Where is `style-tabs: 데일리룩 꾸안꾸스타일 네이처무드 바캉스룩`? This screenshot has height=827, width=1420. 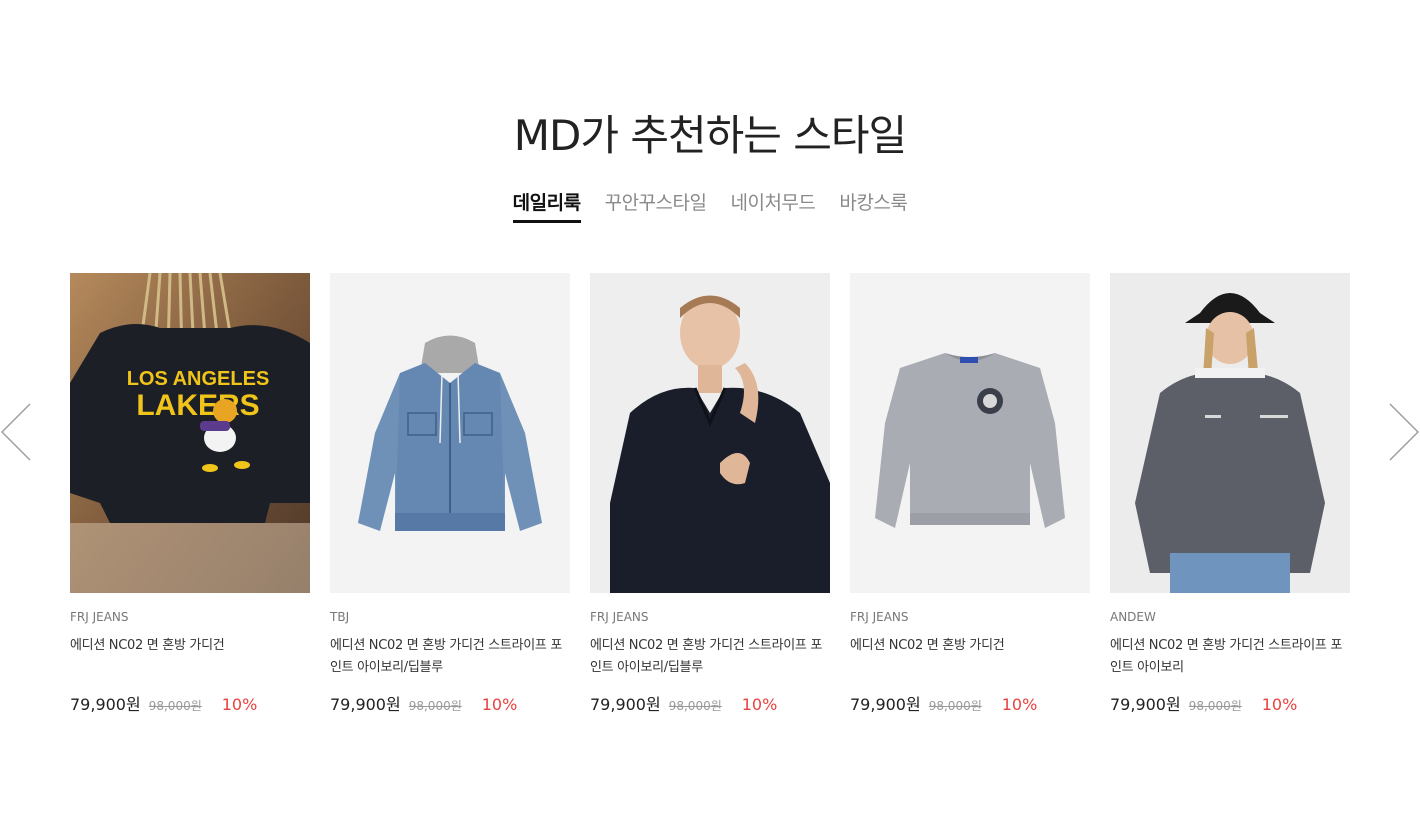
style-tabs: 데일리룩 꾸안꾸스타일 네이처무드 바캉스룩 is located at coordinates (710, 206).